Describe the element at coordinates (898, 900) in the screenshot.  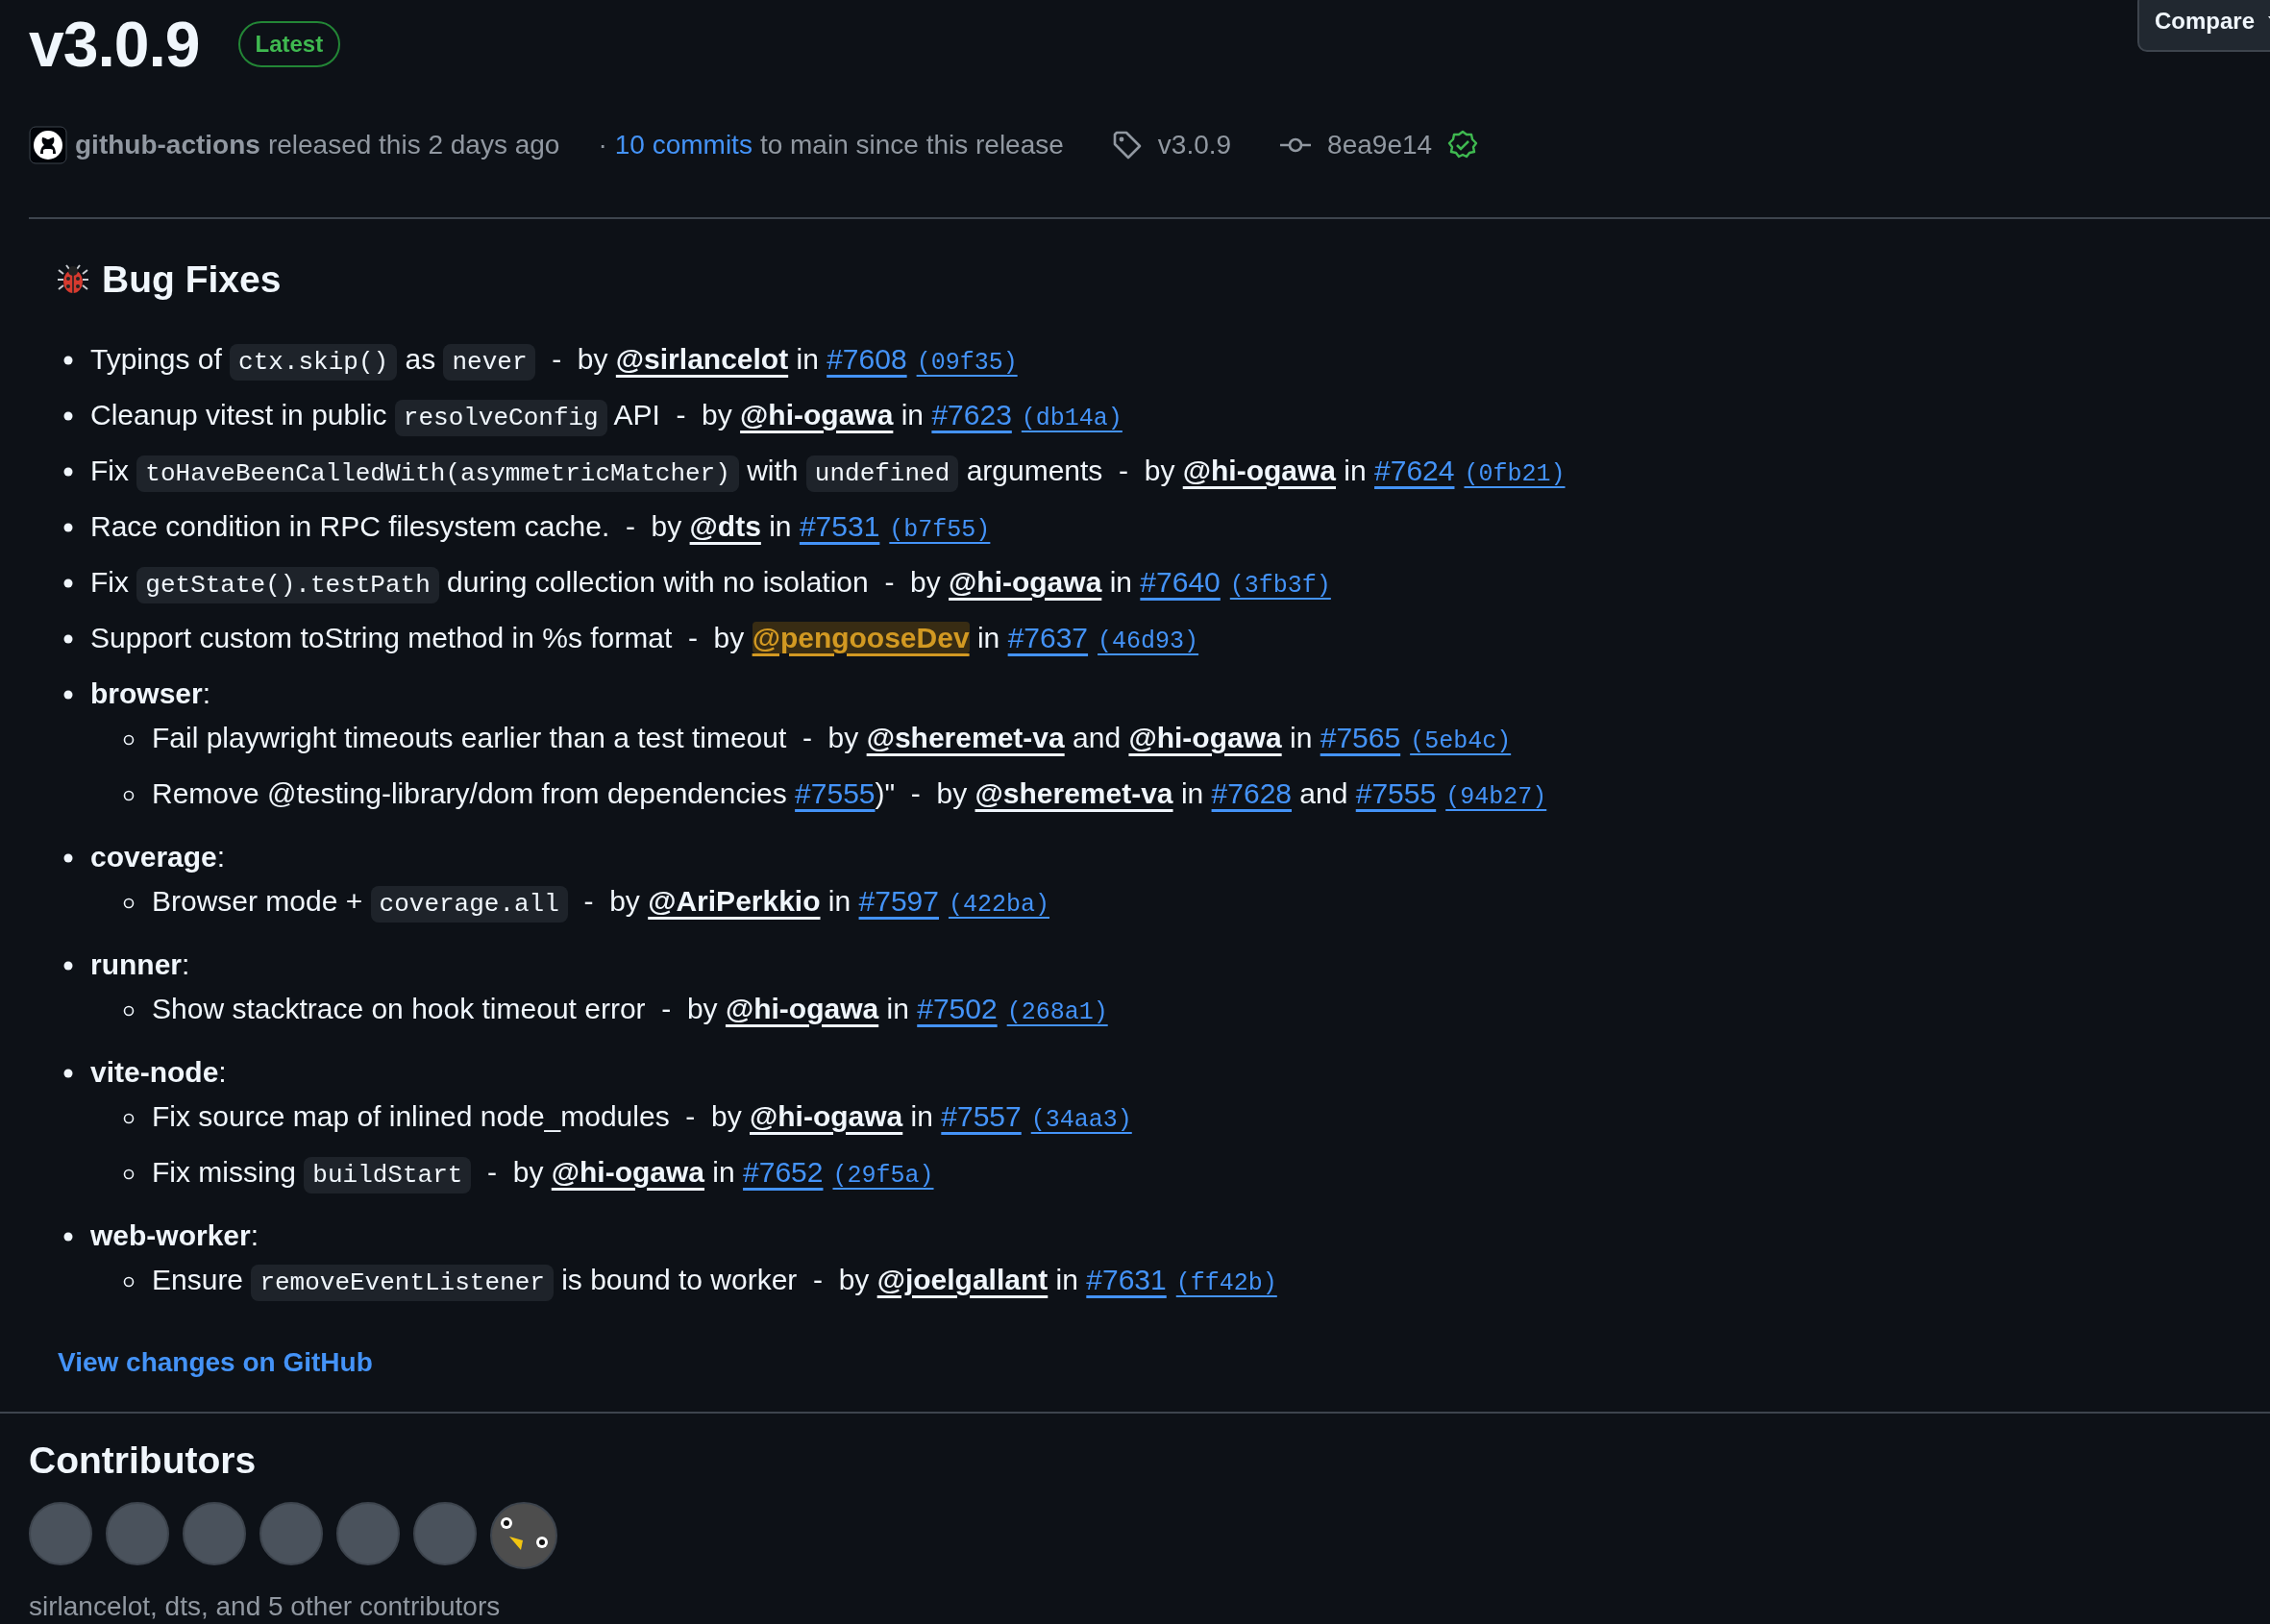
I see `issue-link: #7597` at that location.